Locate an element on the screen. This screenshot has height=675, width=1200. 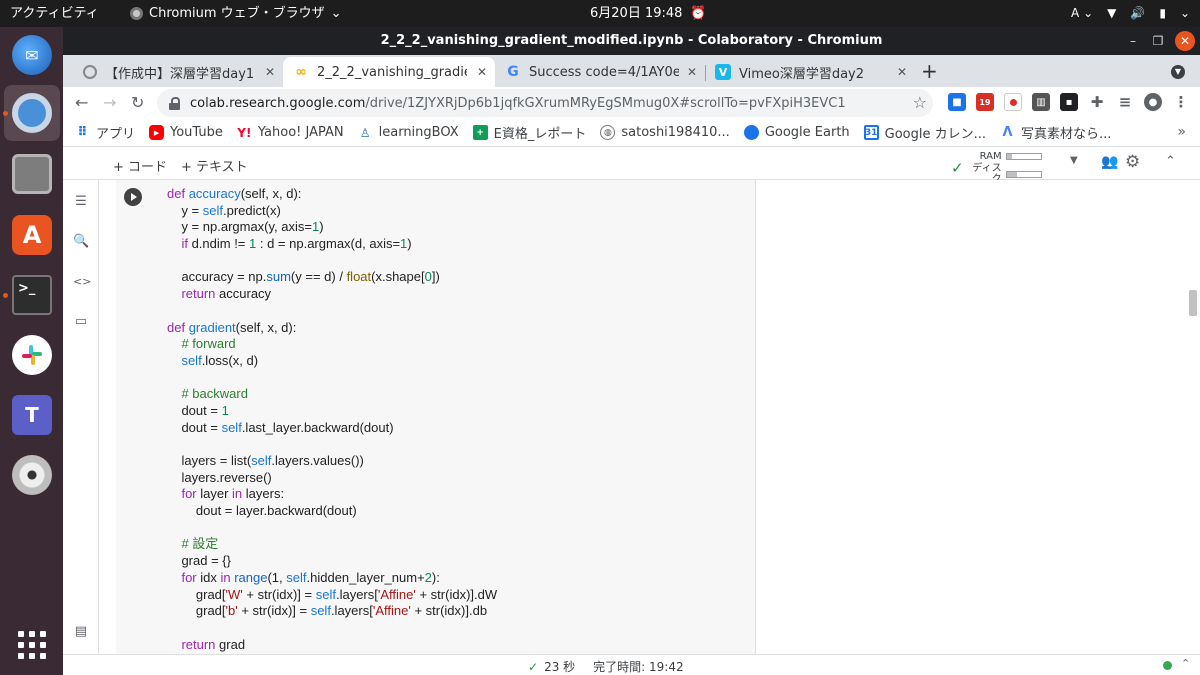
hinomaru-extension-icon is located at coordinates (1013, 102).